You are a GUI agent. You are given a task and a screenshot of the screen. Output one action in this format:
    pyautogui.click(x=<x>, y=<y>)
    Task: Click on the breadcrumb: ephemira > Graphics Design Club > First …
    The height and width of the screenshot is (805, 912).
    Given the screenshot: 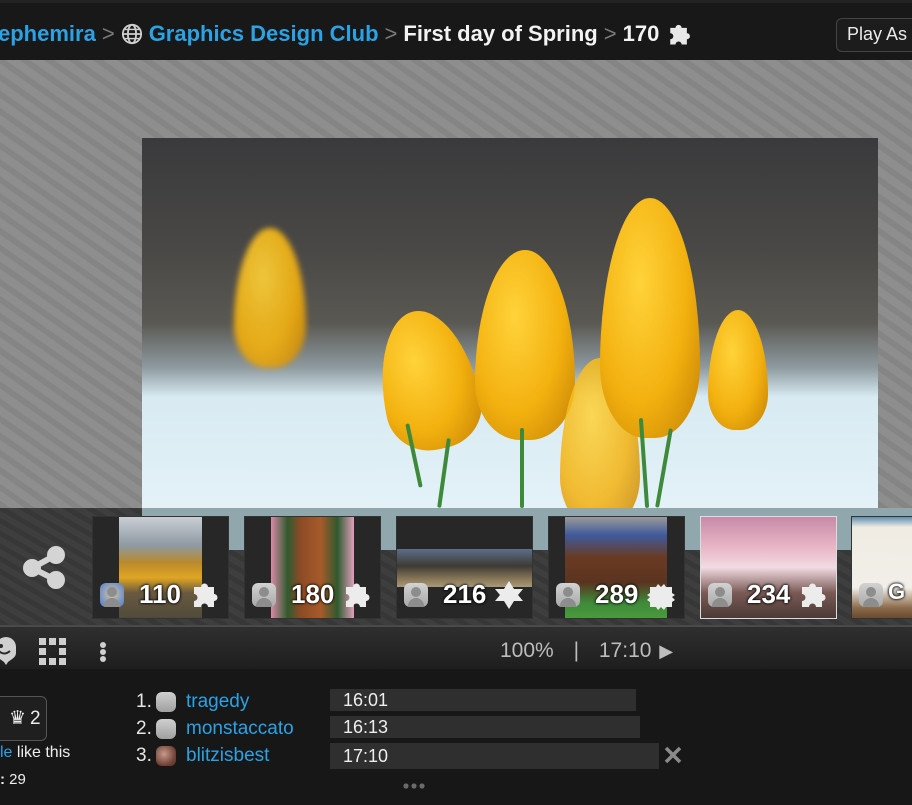 What is the action you would take?
    pyautogui.click(x=346, y=34)
    